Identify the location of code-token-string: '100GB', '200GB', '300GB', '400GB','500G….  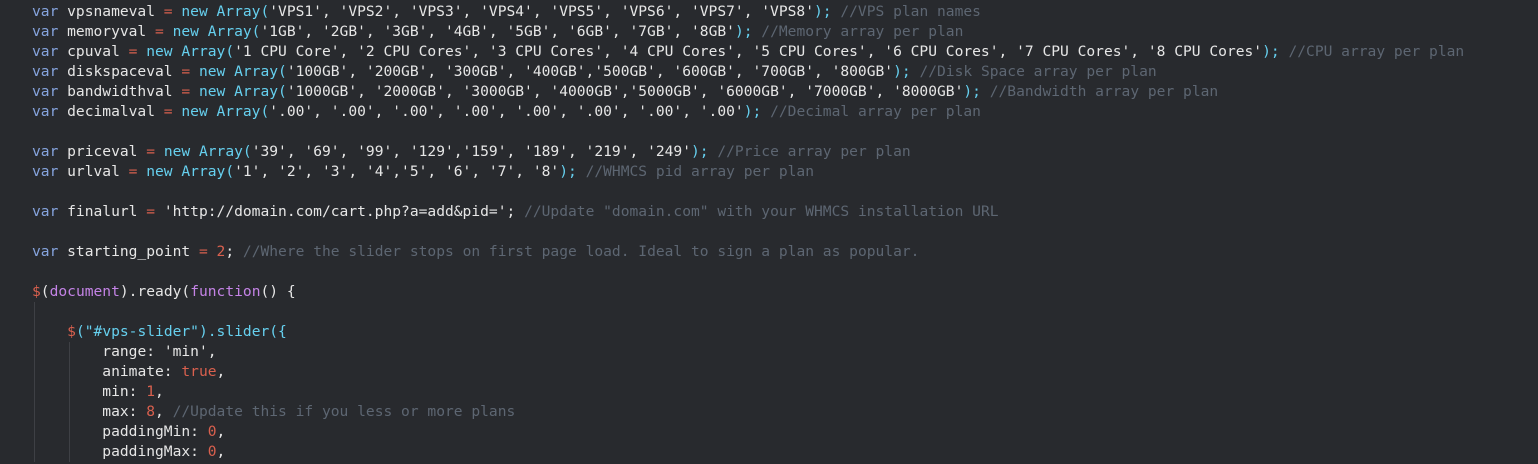
(590, 71).